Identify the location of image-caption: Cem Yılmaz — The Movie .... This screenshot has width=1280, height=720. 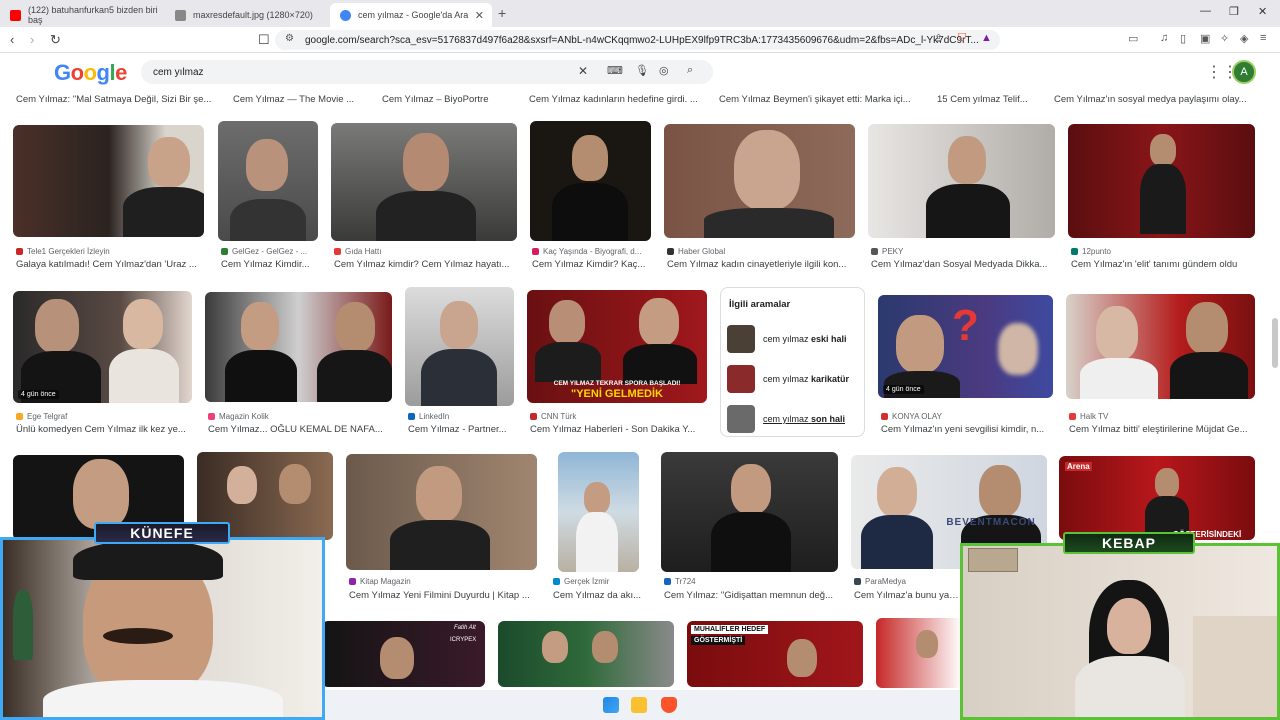
(298, 99).